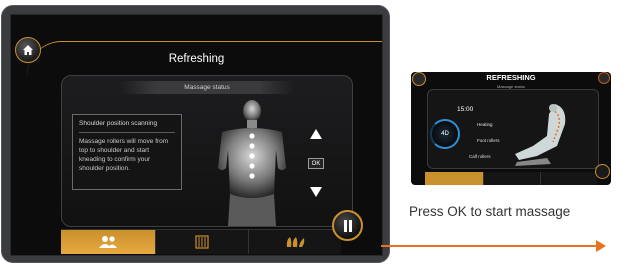 The height and width of the screenshot is (264, 640). I want to click on instruction-caption: Press OK to start massage, so click(490, 211).